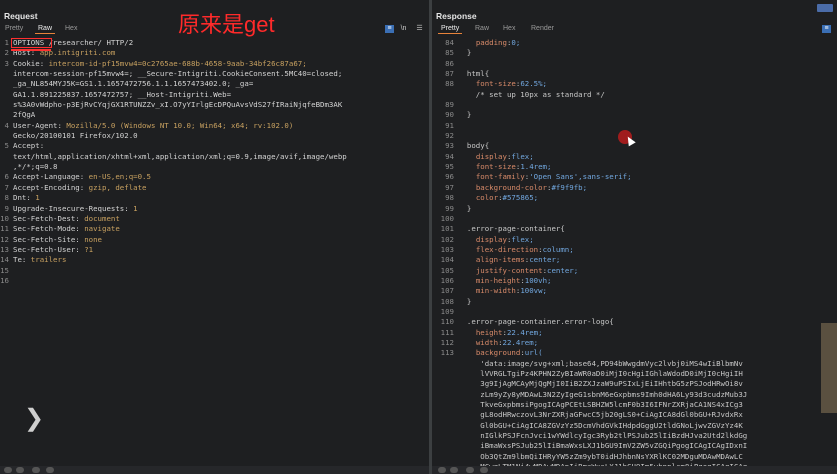 The height and width of the screenshot is (474, 837). Describe the element at coordinates (35, 167) in the screenshot. I see `line-text: ,*/*;q=0.8` at that location.